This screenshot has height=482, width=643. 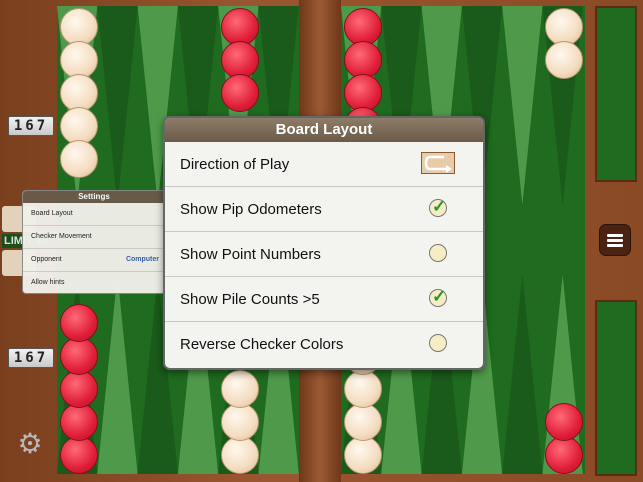 What do you see at coordinates (615, 240) in the screenshot?
I see `hamburger-menu-icon` at bounding box center [615, 240].